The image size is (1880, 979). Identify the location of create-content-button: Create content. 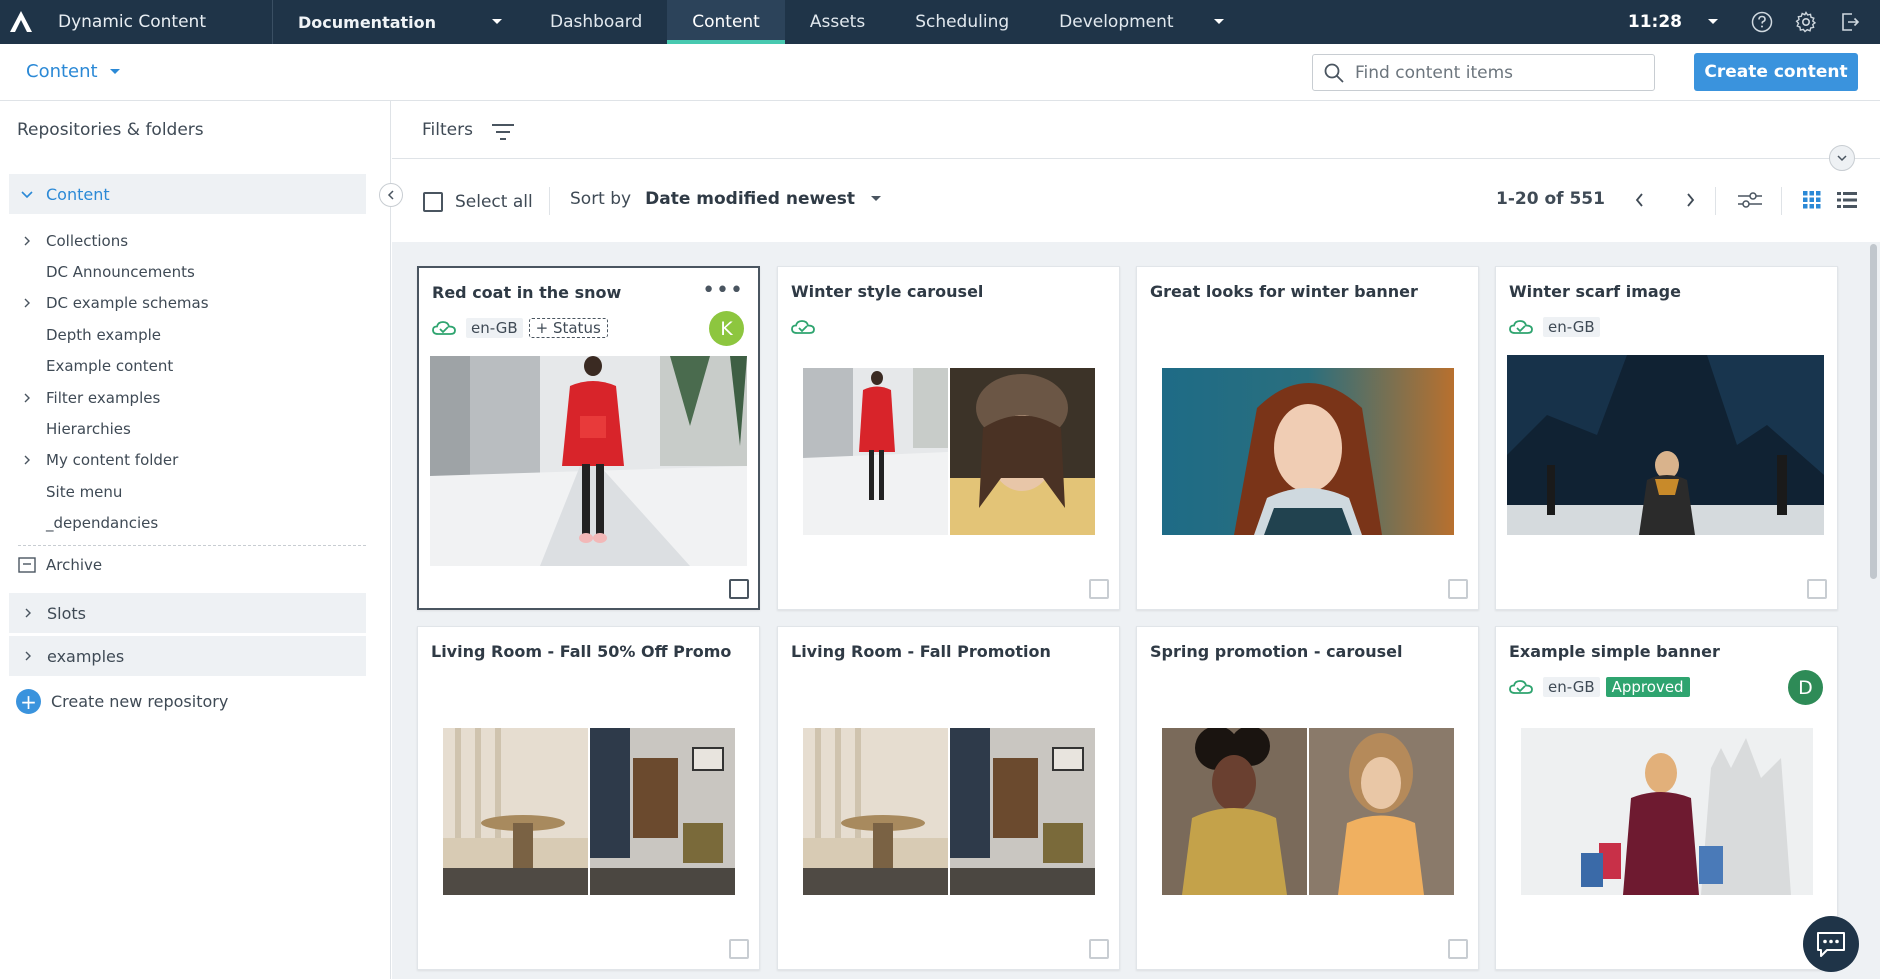
(1776, 72).